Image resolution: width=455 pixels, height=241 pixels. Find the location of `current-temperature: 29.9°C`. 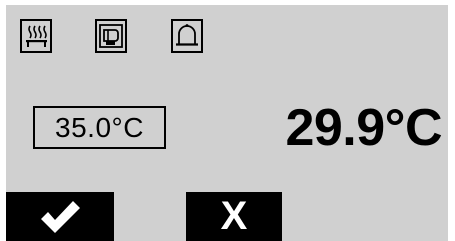

current-temperature: 29.9°C is located at coordinates (338, 128).